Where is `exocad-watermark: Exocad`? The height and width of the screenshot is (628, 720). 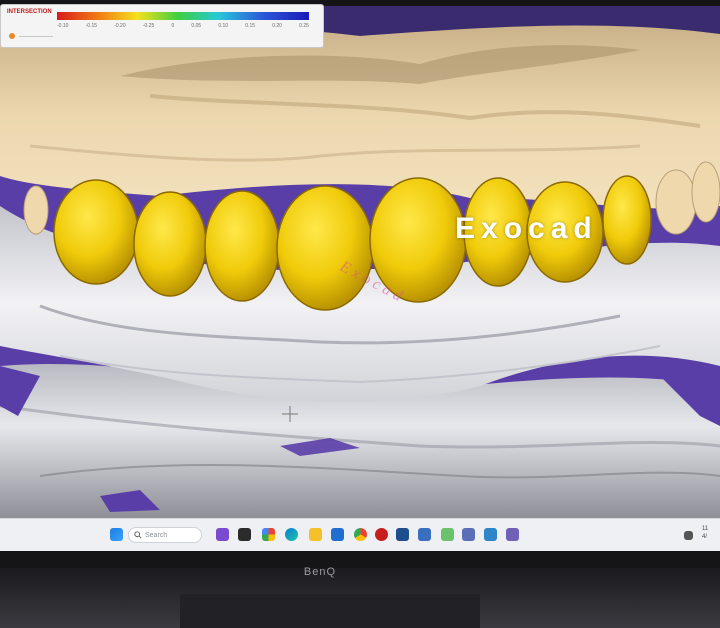
exocad-watermark: Exocad is located at coordinates (526, 228).